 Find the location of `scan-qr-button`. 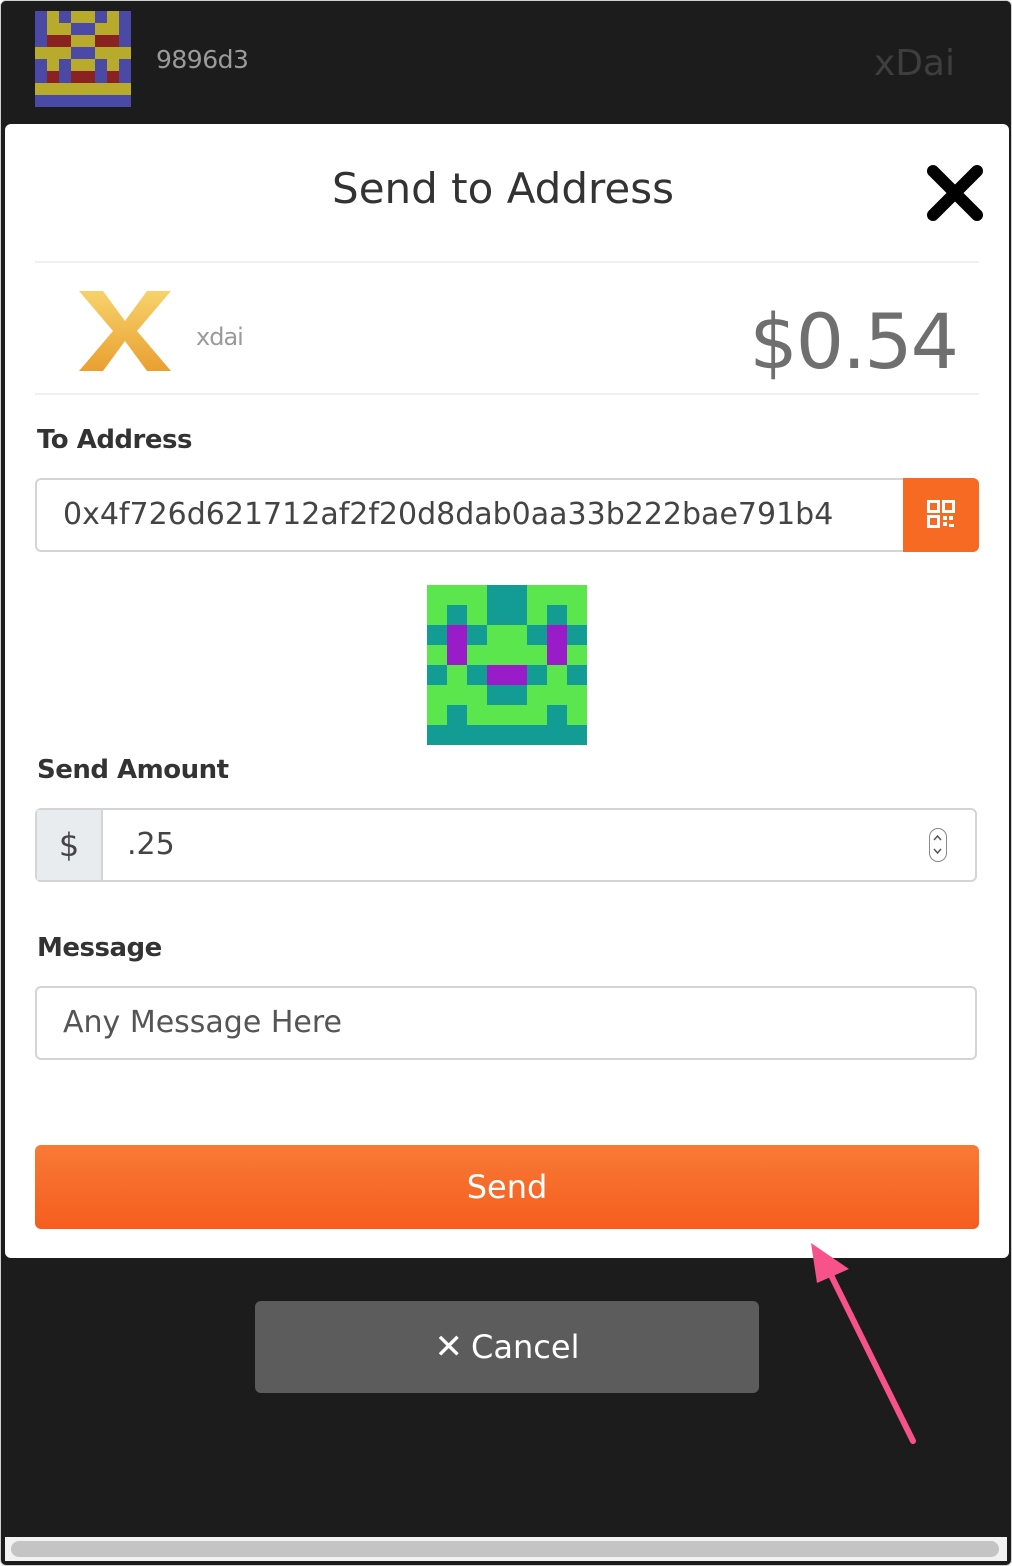

scan-qr-button is located at coordinates (941, 515).